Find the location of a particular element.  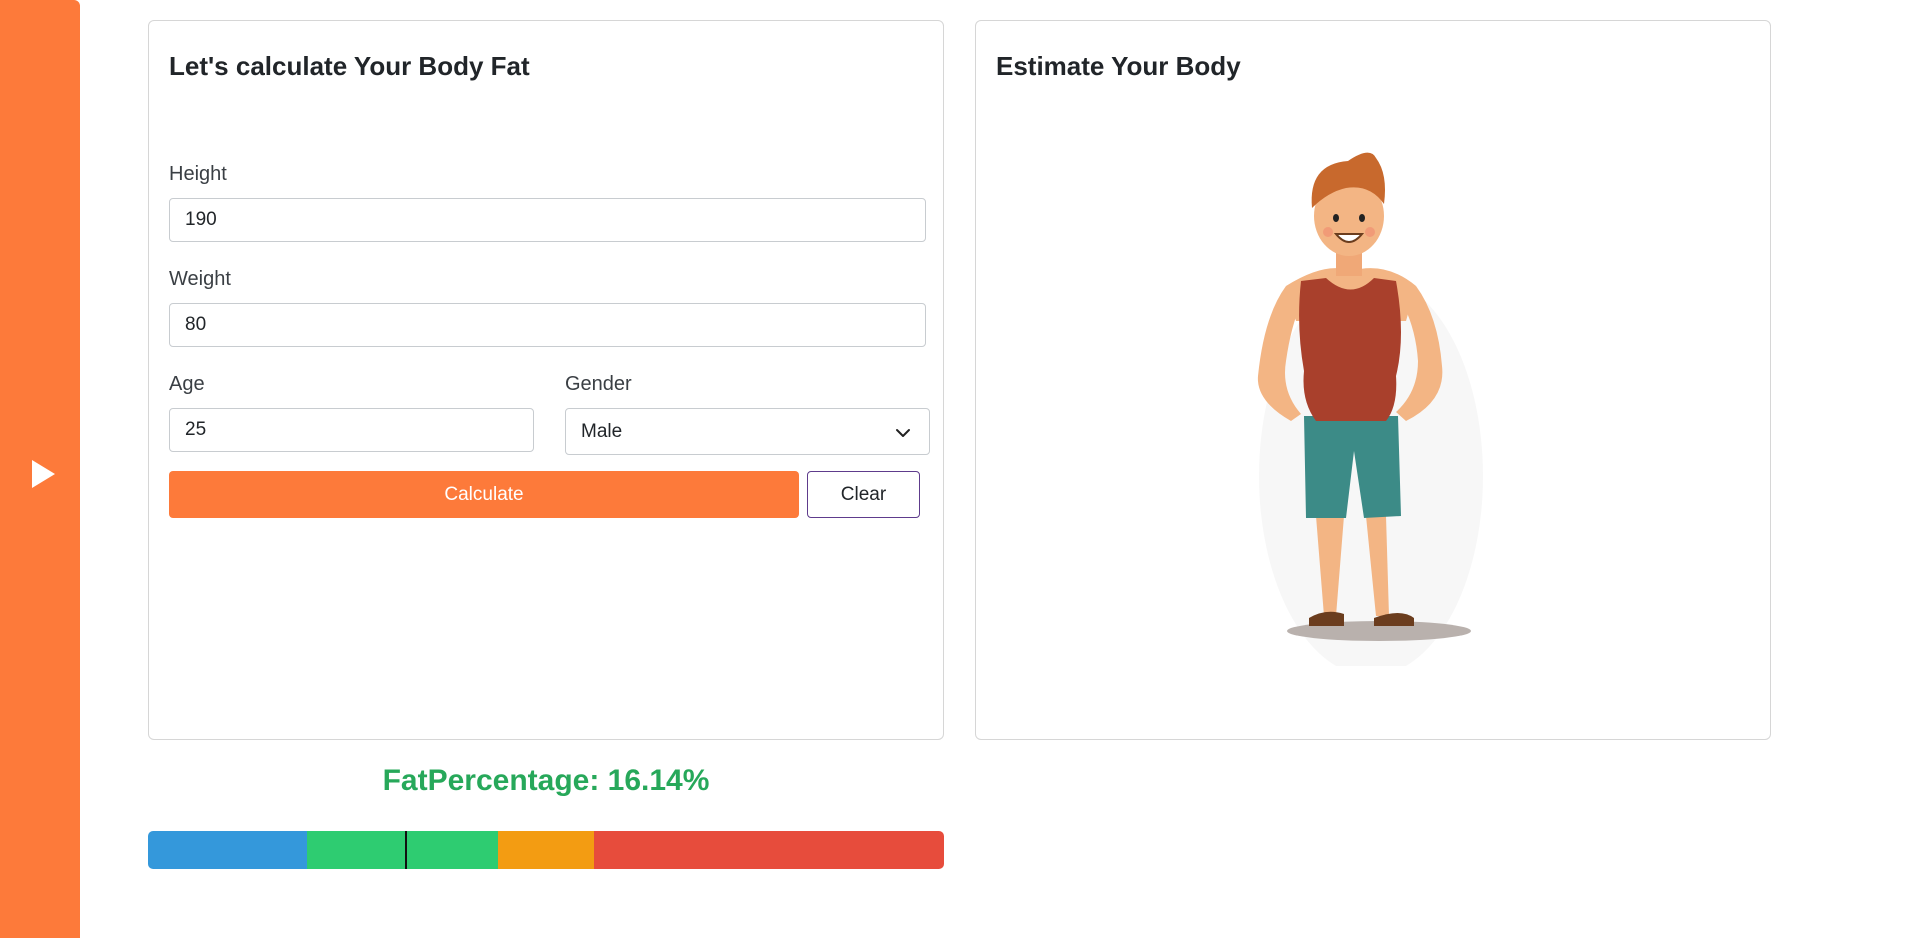

fat-scale-bar is located at coordinates (546, 850).